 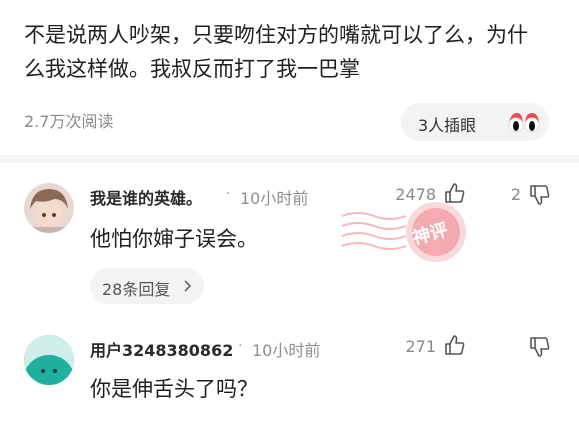 What do you see at coordinates (188, 286) in the screenshot?
I see `chevron-right-icon` at bounding box center [188, 286].